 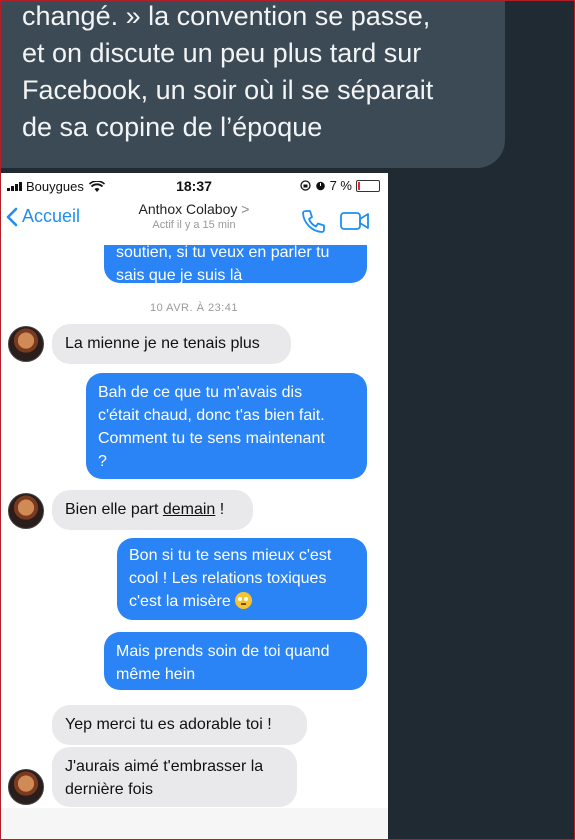 I want to click on caption-line: de sa copine de l’époque, so click(x=172, y=127).